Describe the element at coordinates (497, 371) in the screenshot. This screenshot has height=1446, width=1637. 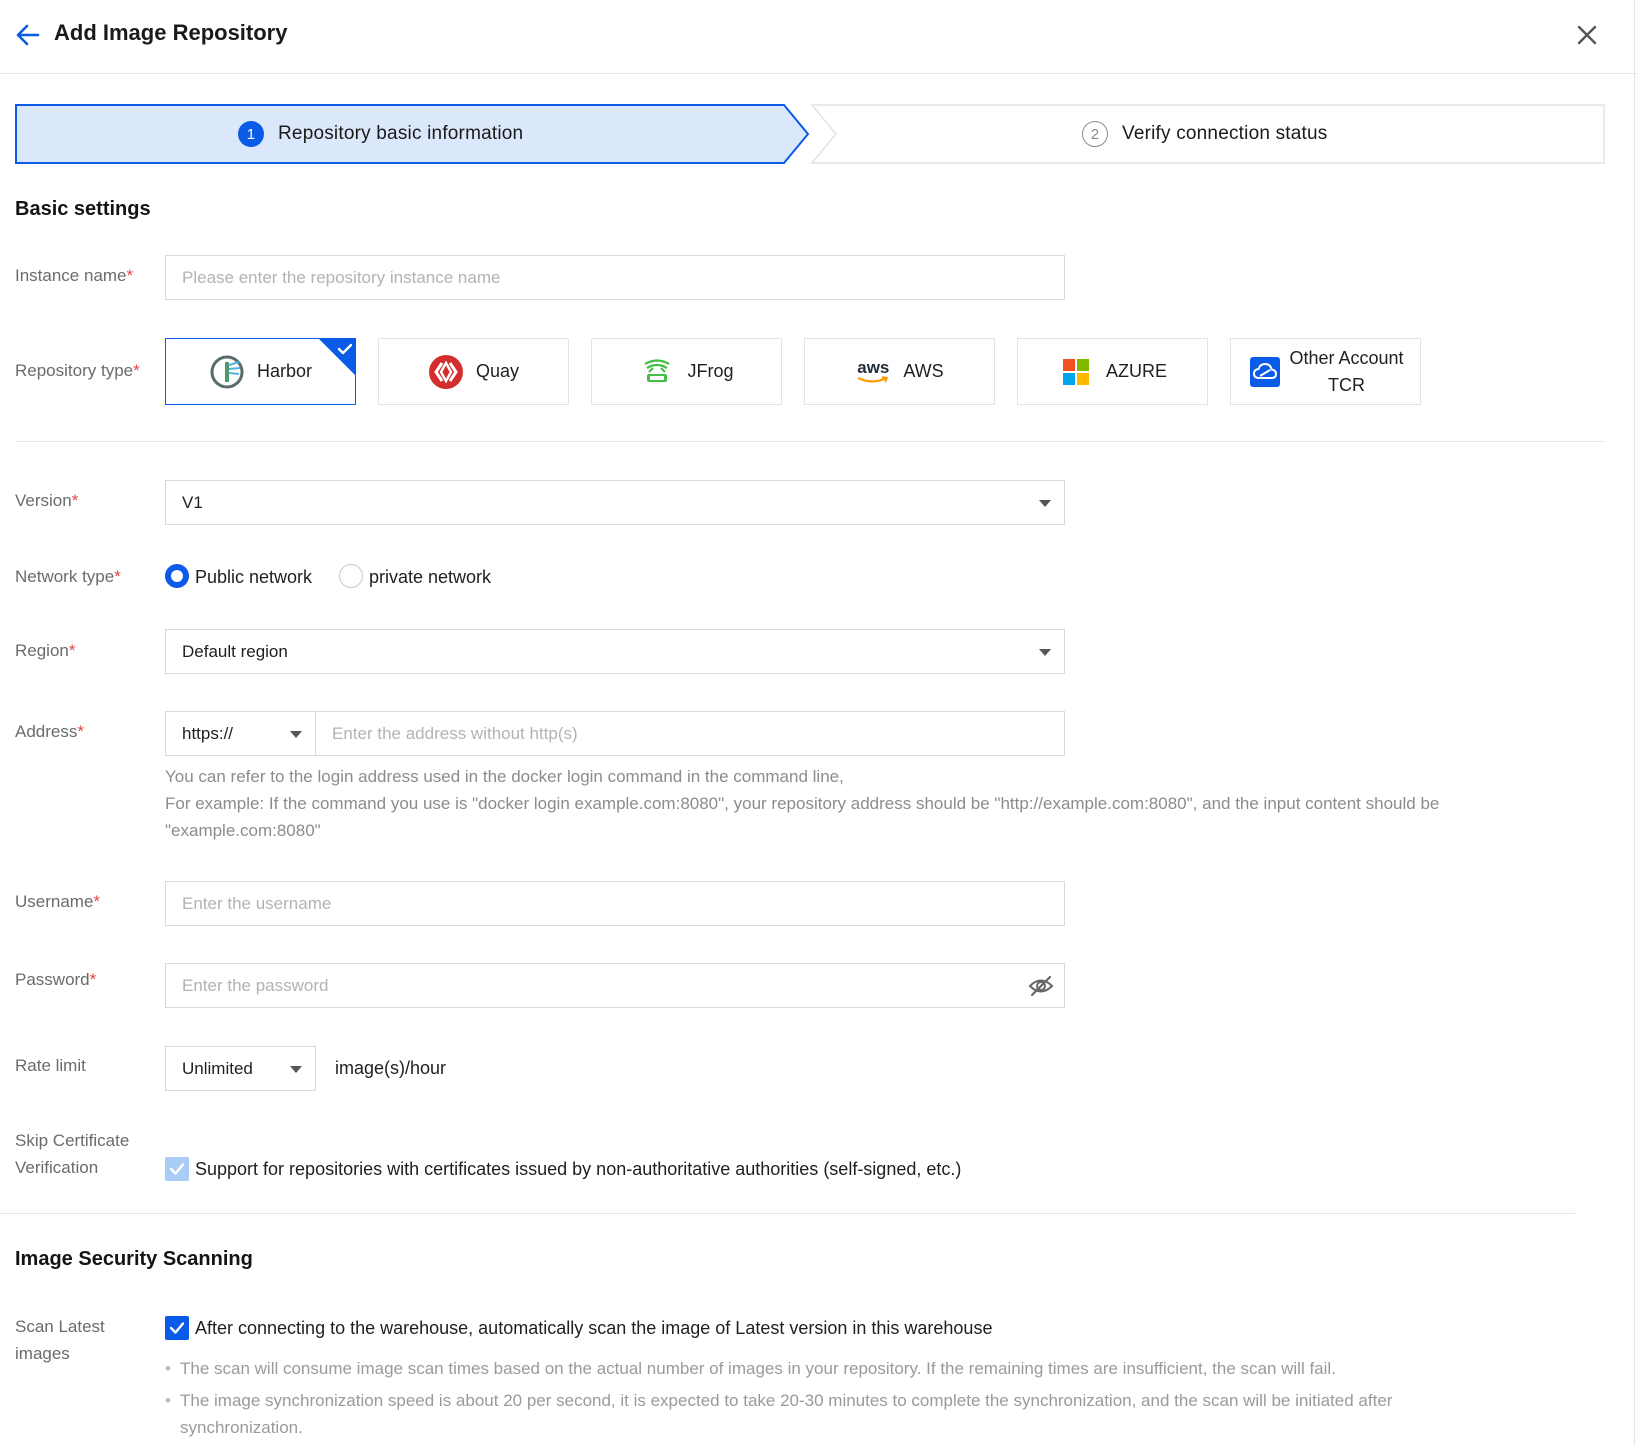
I see `repo-type-quay-label: Quay` at that location.